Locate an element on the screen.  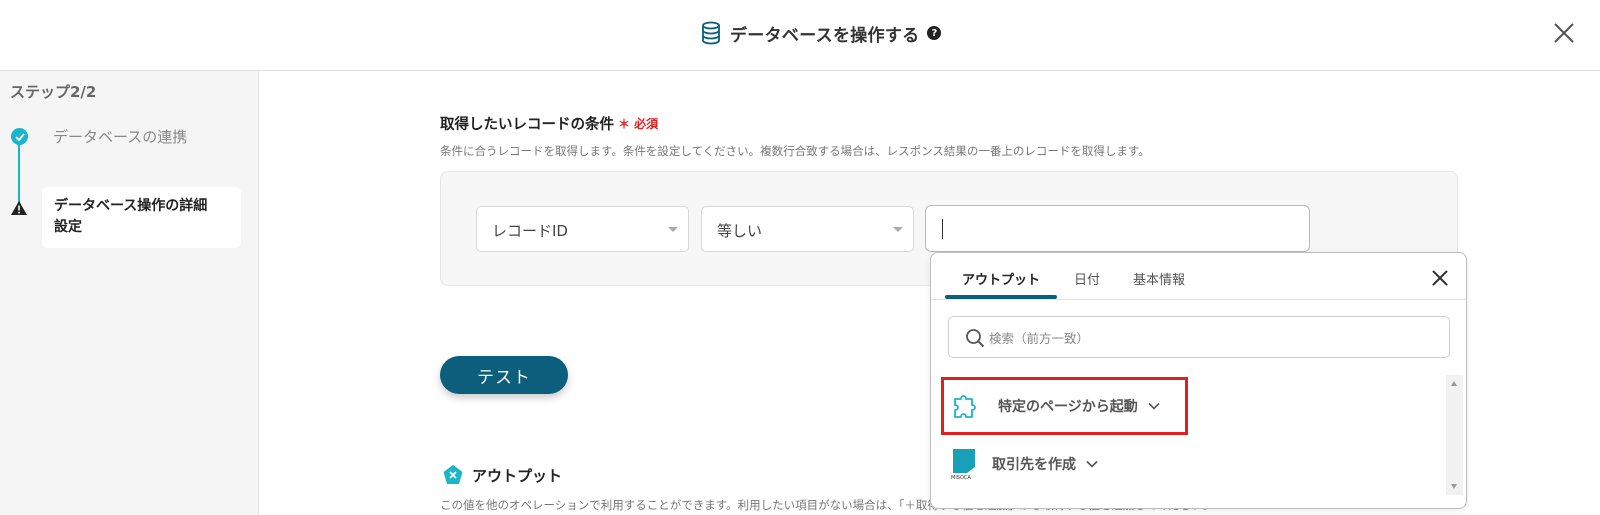
search-icon is located at coordinates (975, 338).